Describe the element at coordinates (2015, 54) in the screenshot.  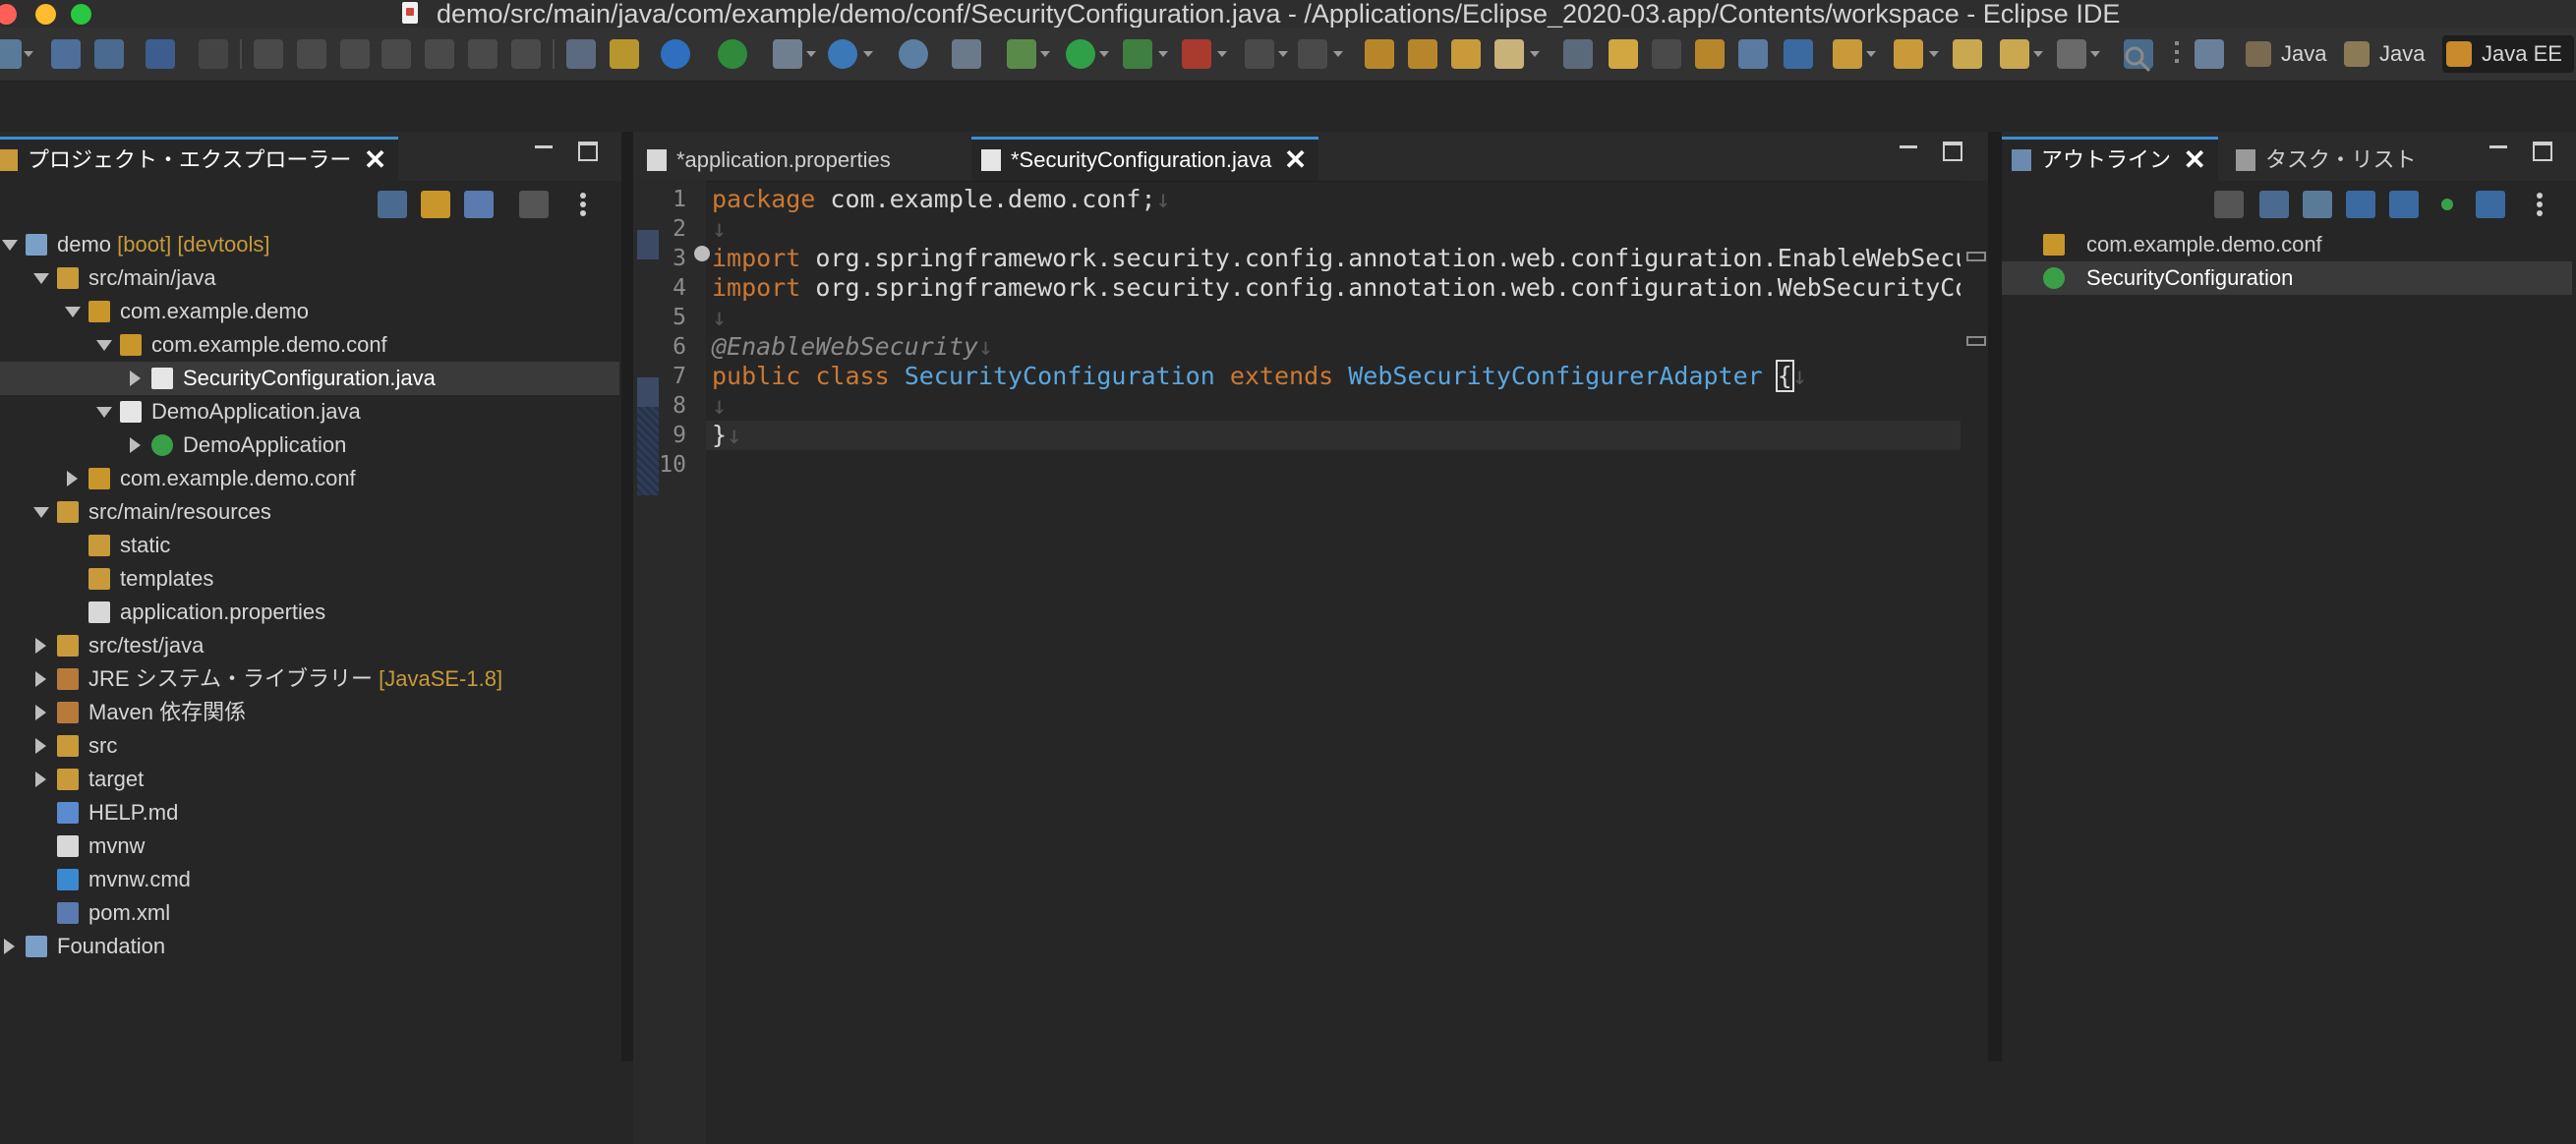
I see `back-icon` at that location.